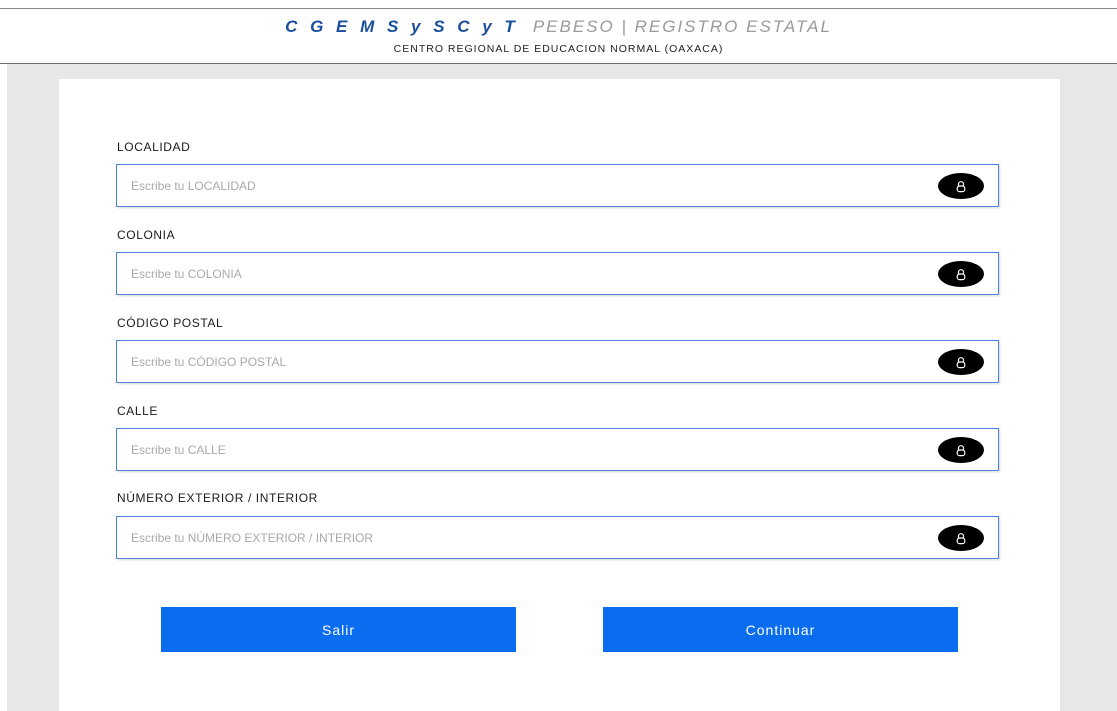 This screenshot has width=1117, height=711. I want to click on colonia-label: COLONIA, so click(146, 235).